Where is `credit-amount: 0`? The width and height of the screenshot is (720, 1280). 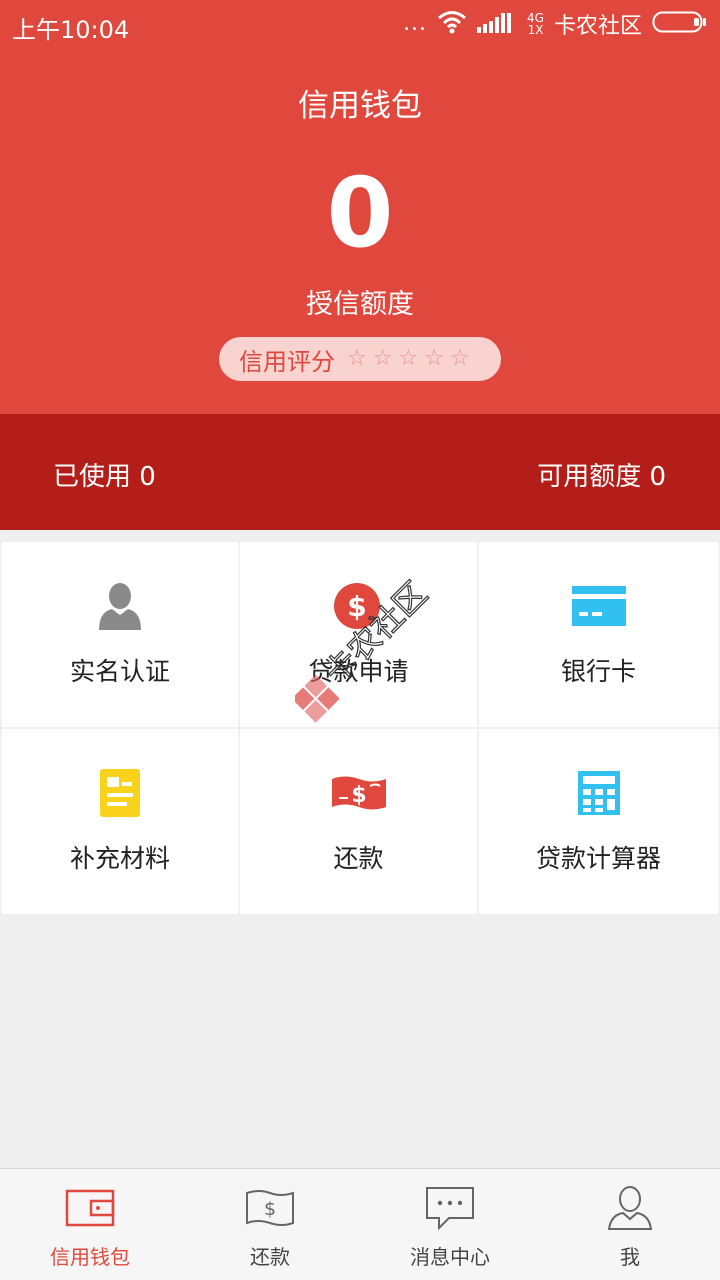
credit-amount: 0 is located at coordinates (360, 213).